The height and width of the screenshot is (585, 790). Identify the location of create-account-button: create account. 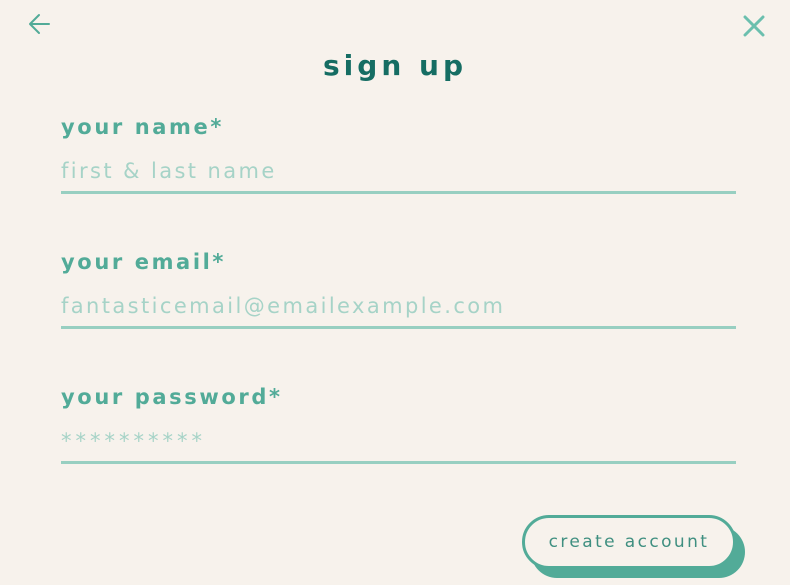
(629, 542).